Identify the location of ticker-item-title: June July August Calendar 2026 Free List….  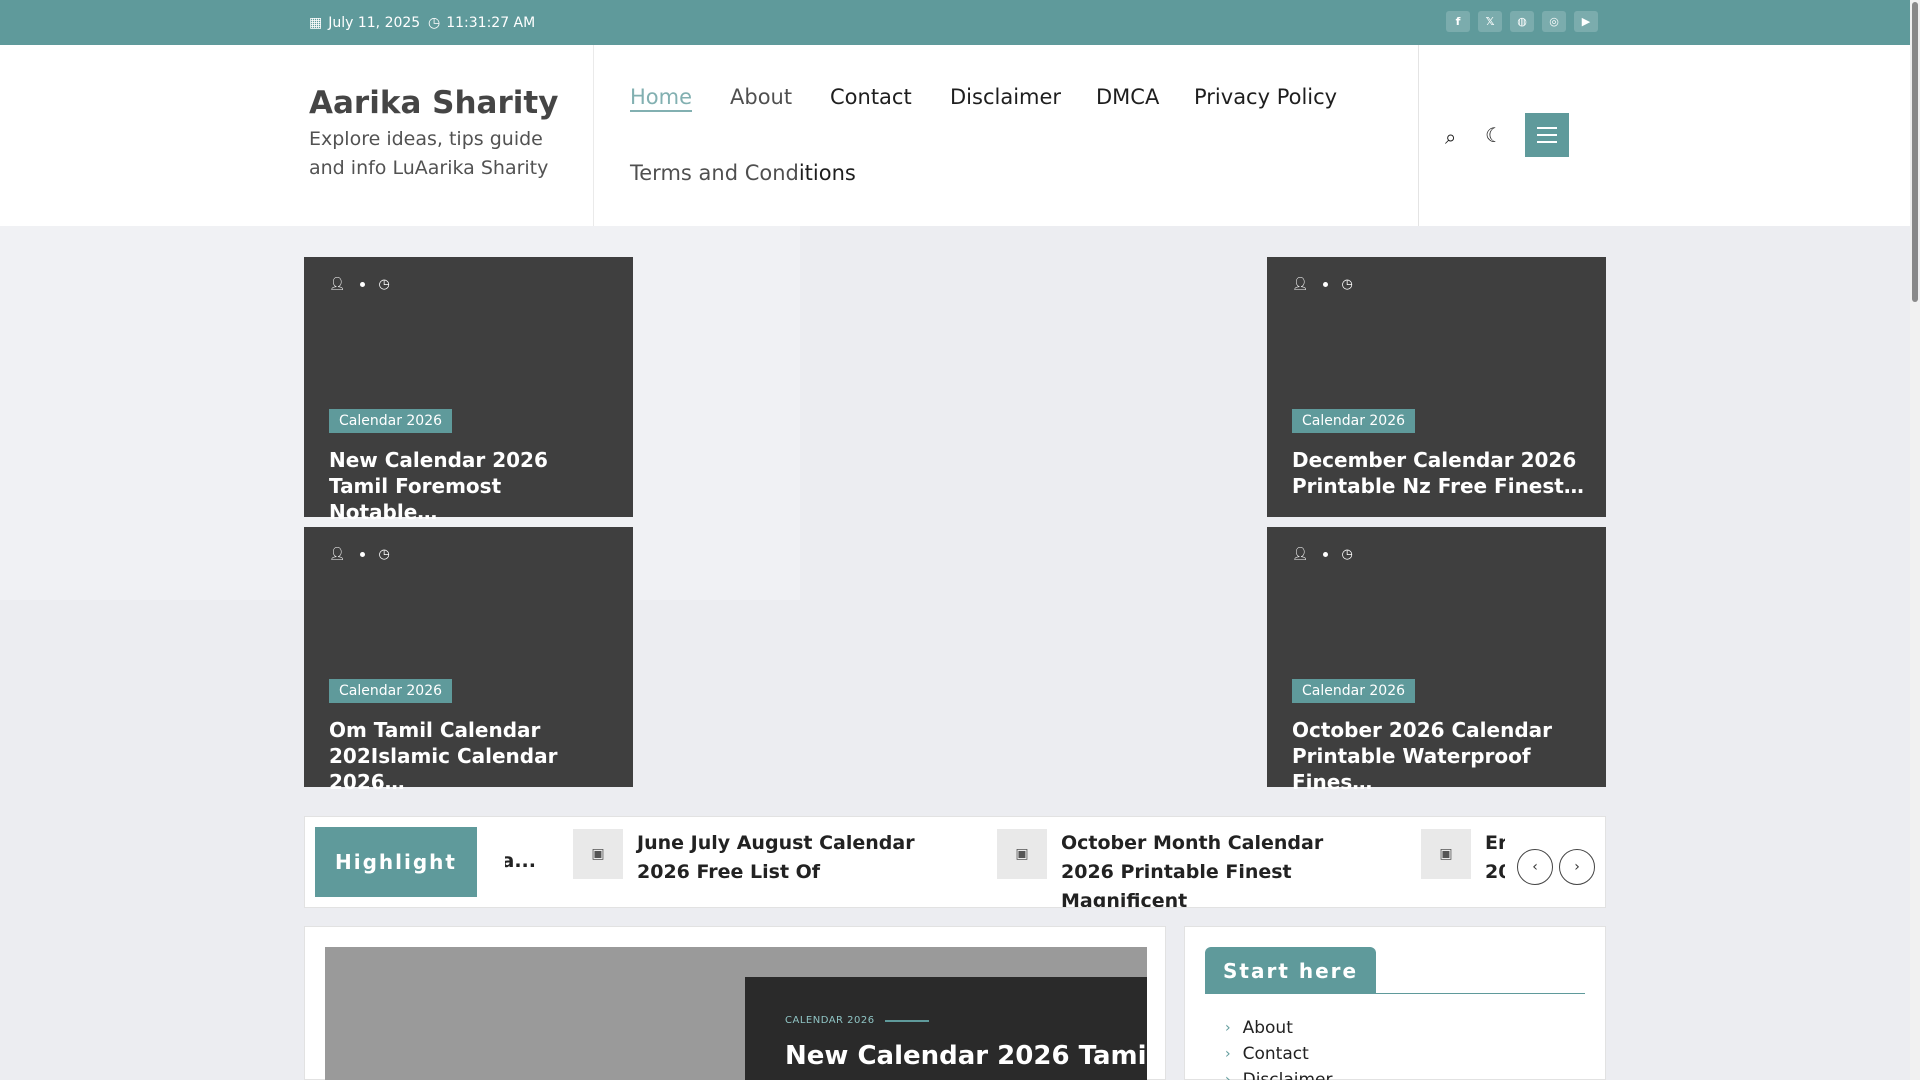
(787, 858).